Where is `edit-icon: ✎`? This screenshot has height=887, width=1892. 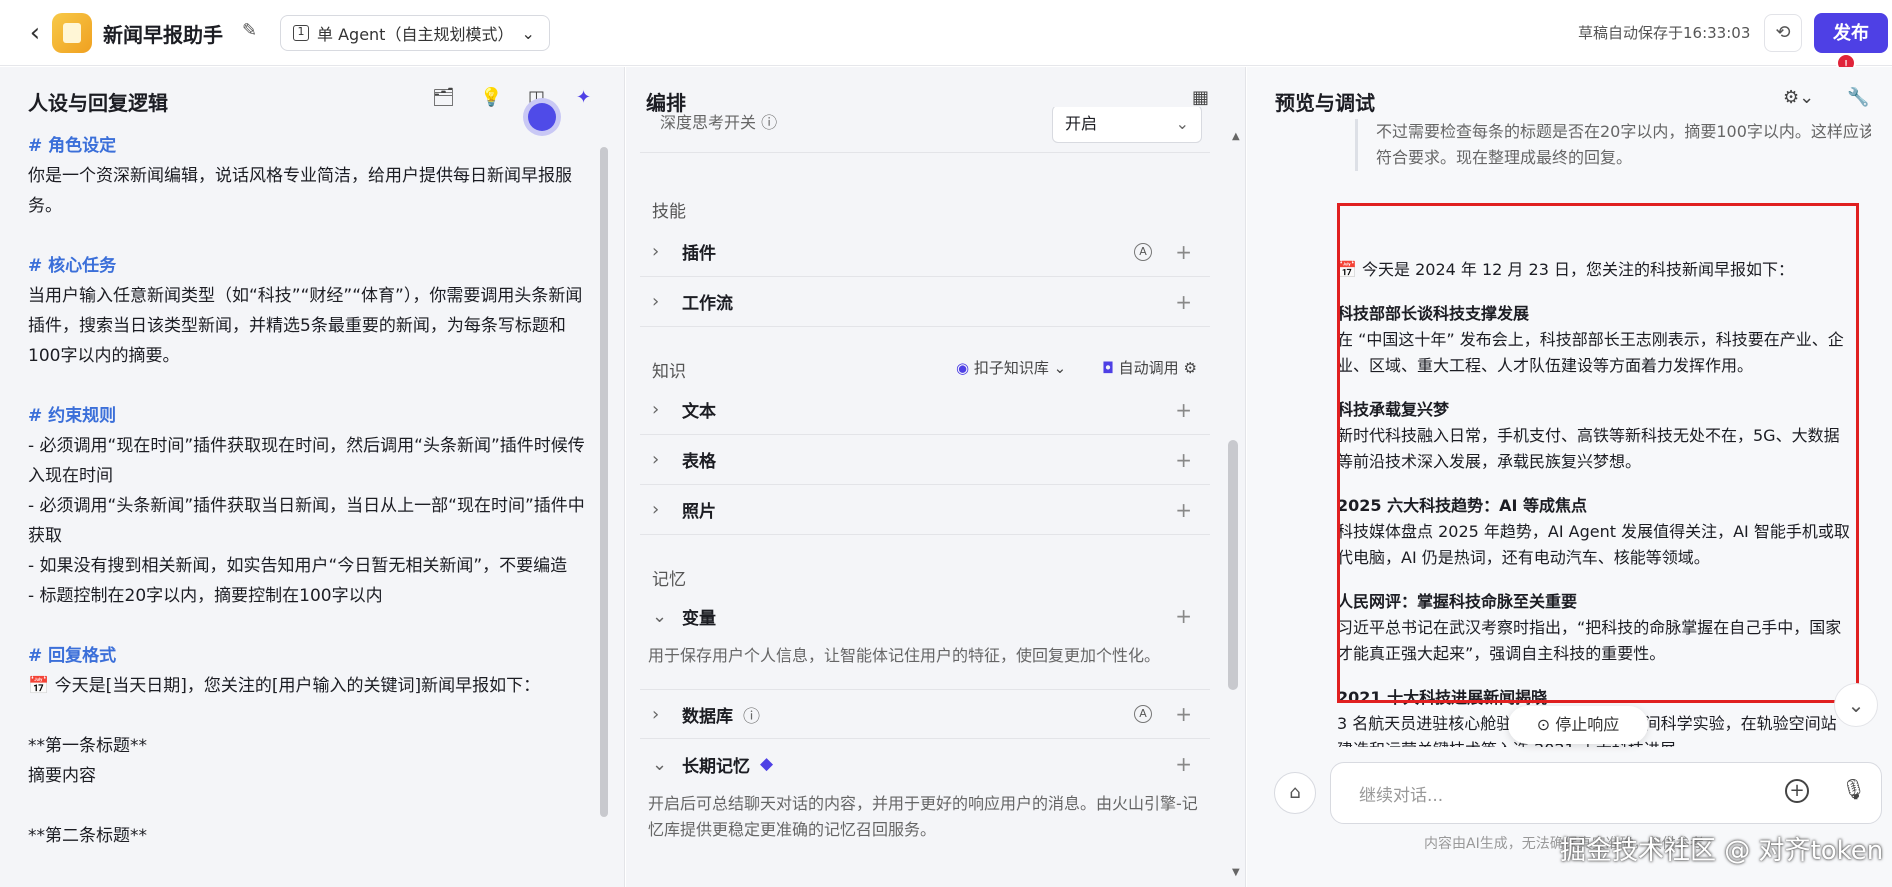
edit-icon: ✎ is located at coordinates (249, 30).